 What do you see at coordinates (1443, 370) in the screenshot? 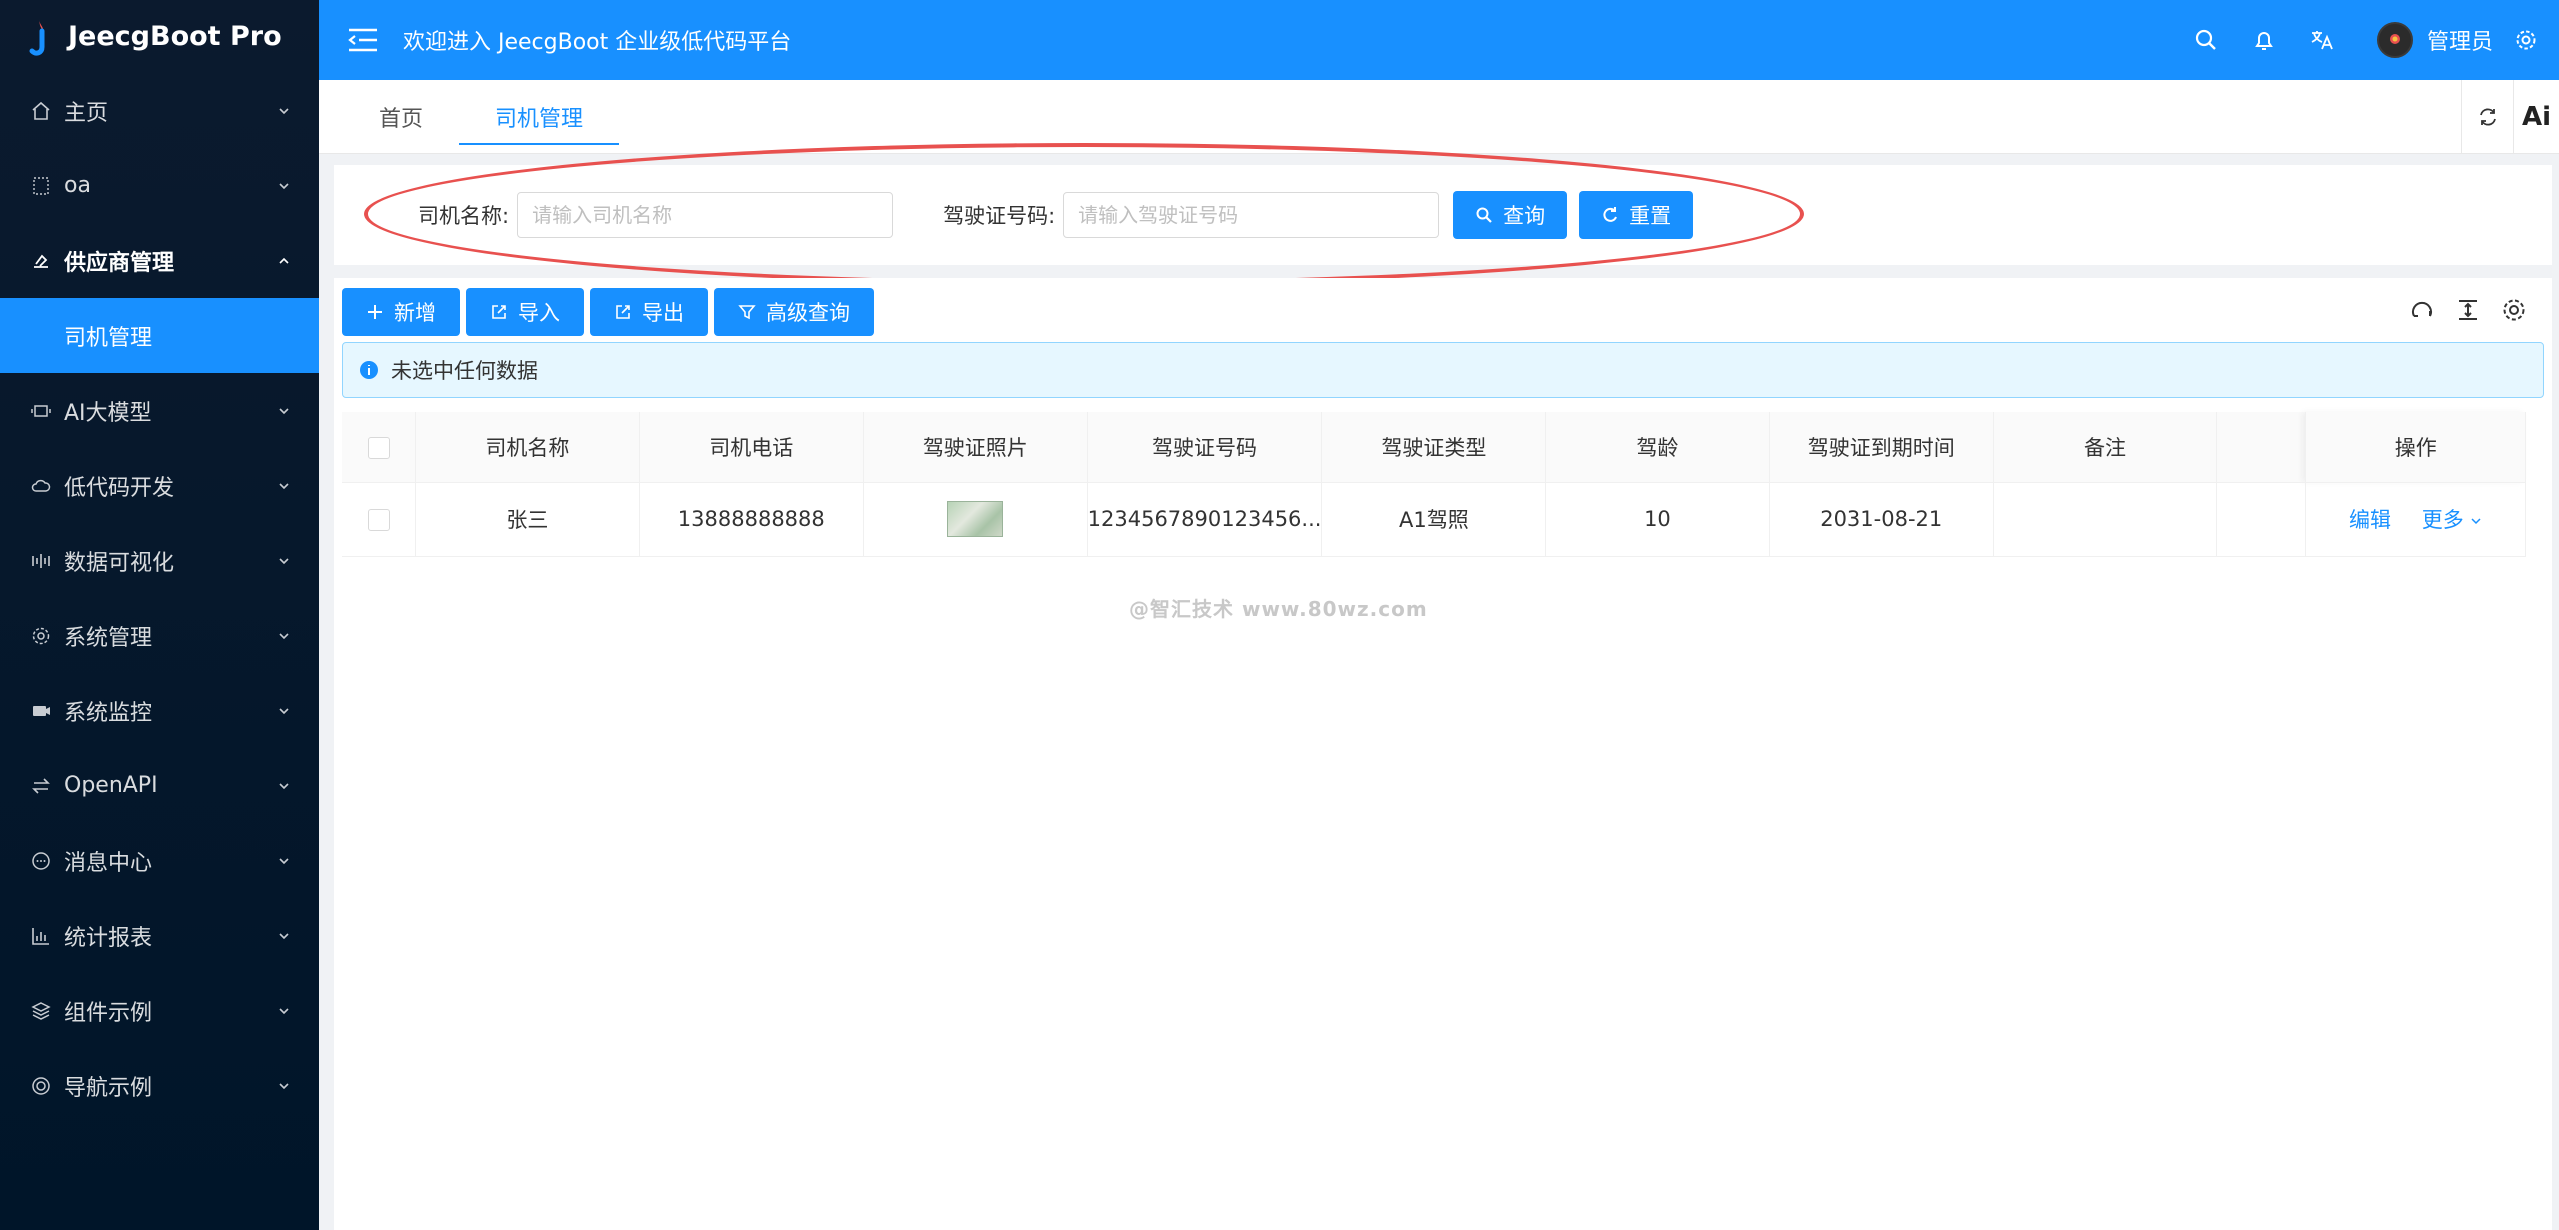
I see `selection-alert: 未选中任何数据` at bounding box center [1443, 370].